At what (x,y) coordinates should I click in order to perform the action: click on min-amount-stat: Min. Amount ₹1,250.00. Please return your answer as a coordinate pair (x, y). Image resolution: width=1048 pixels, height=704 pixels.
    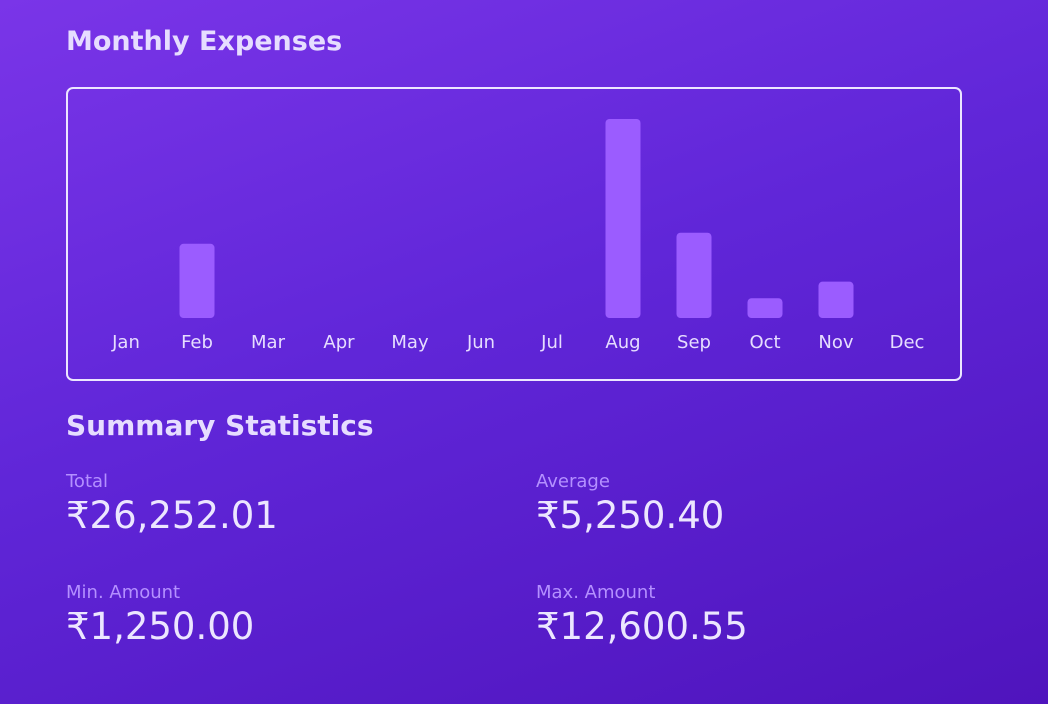
    Looking at the image, I should click on (160, 615).